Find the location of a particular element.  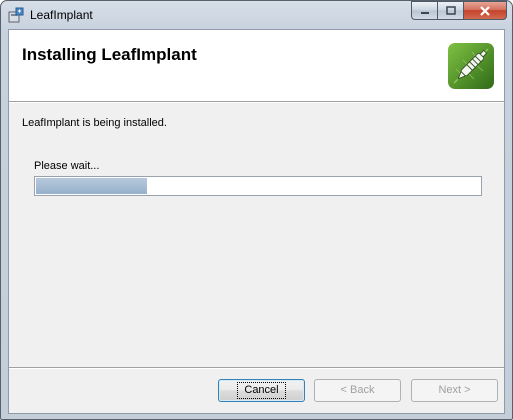

minimize-icon is located at coordinates (424, 12).